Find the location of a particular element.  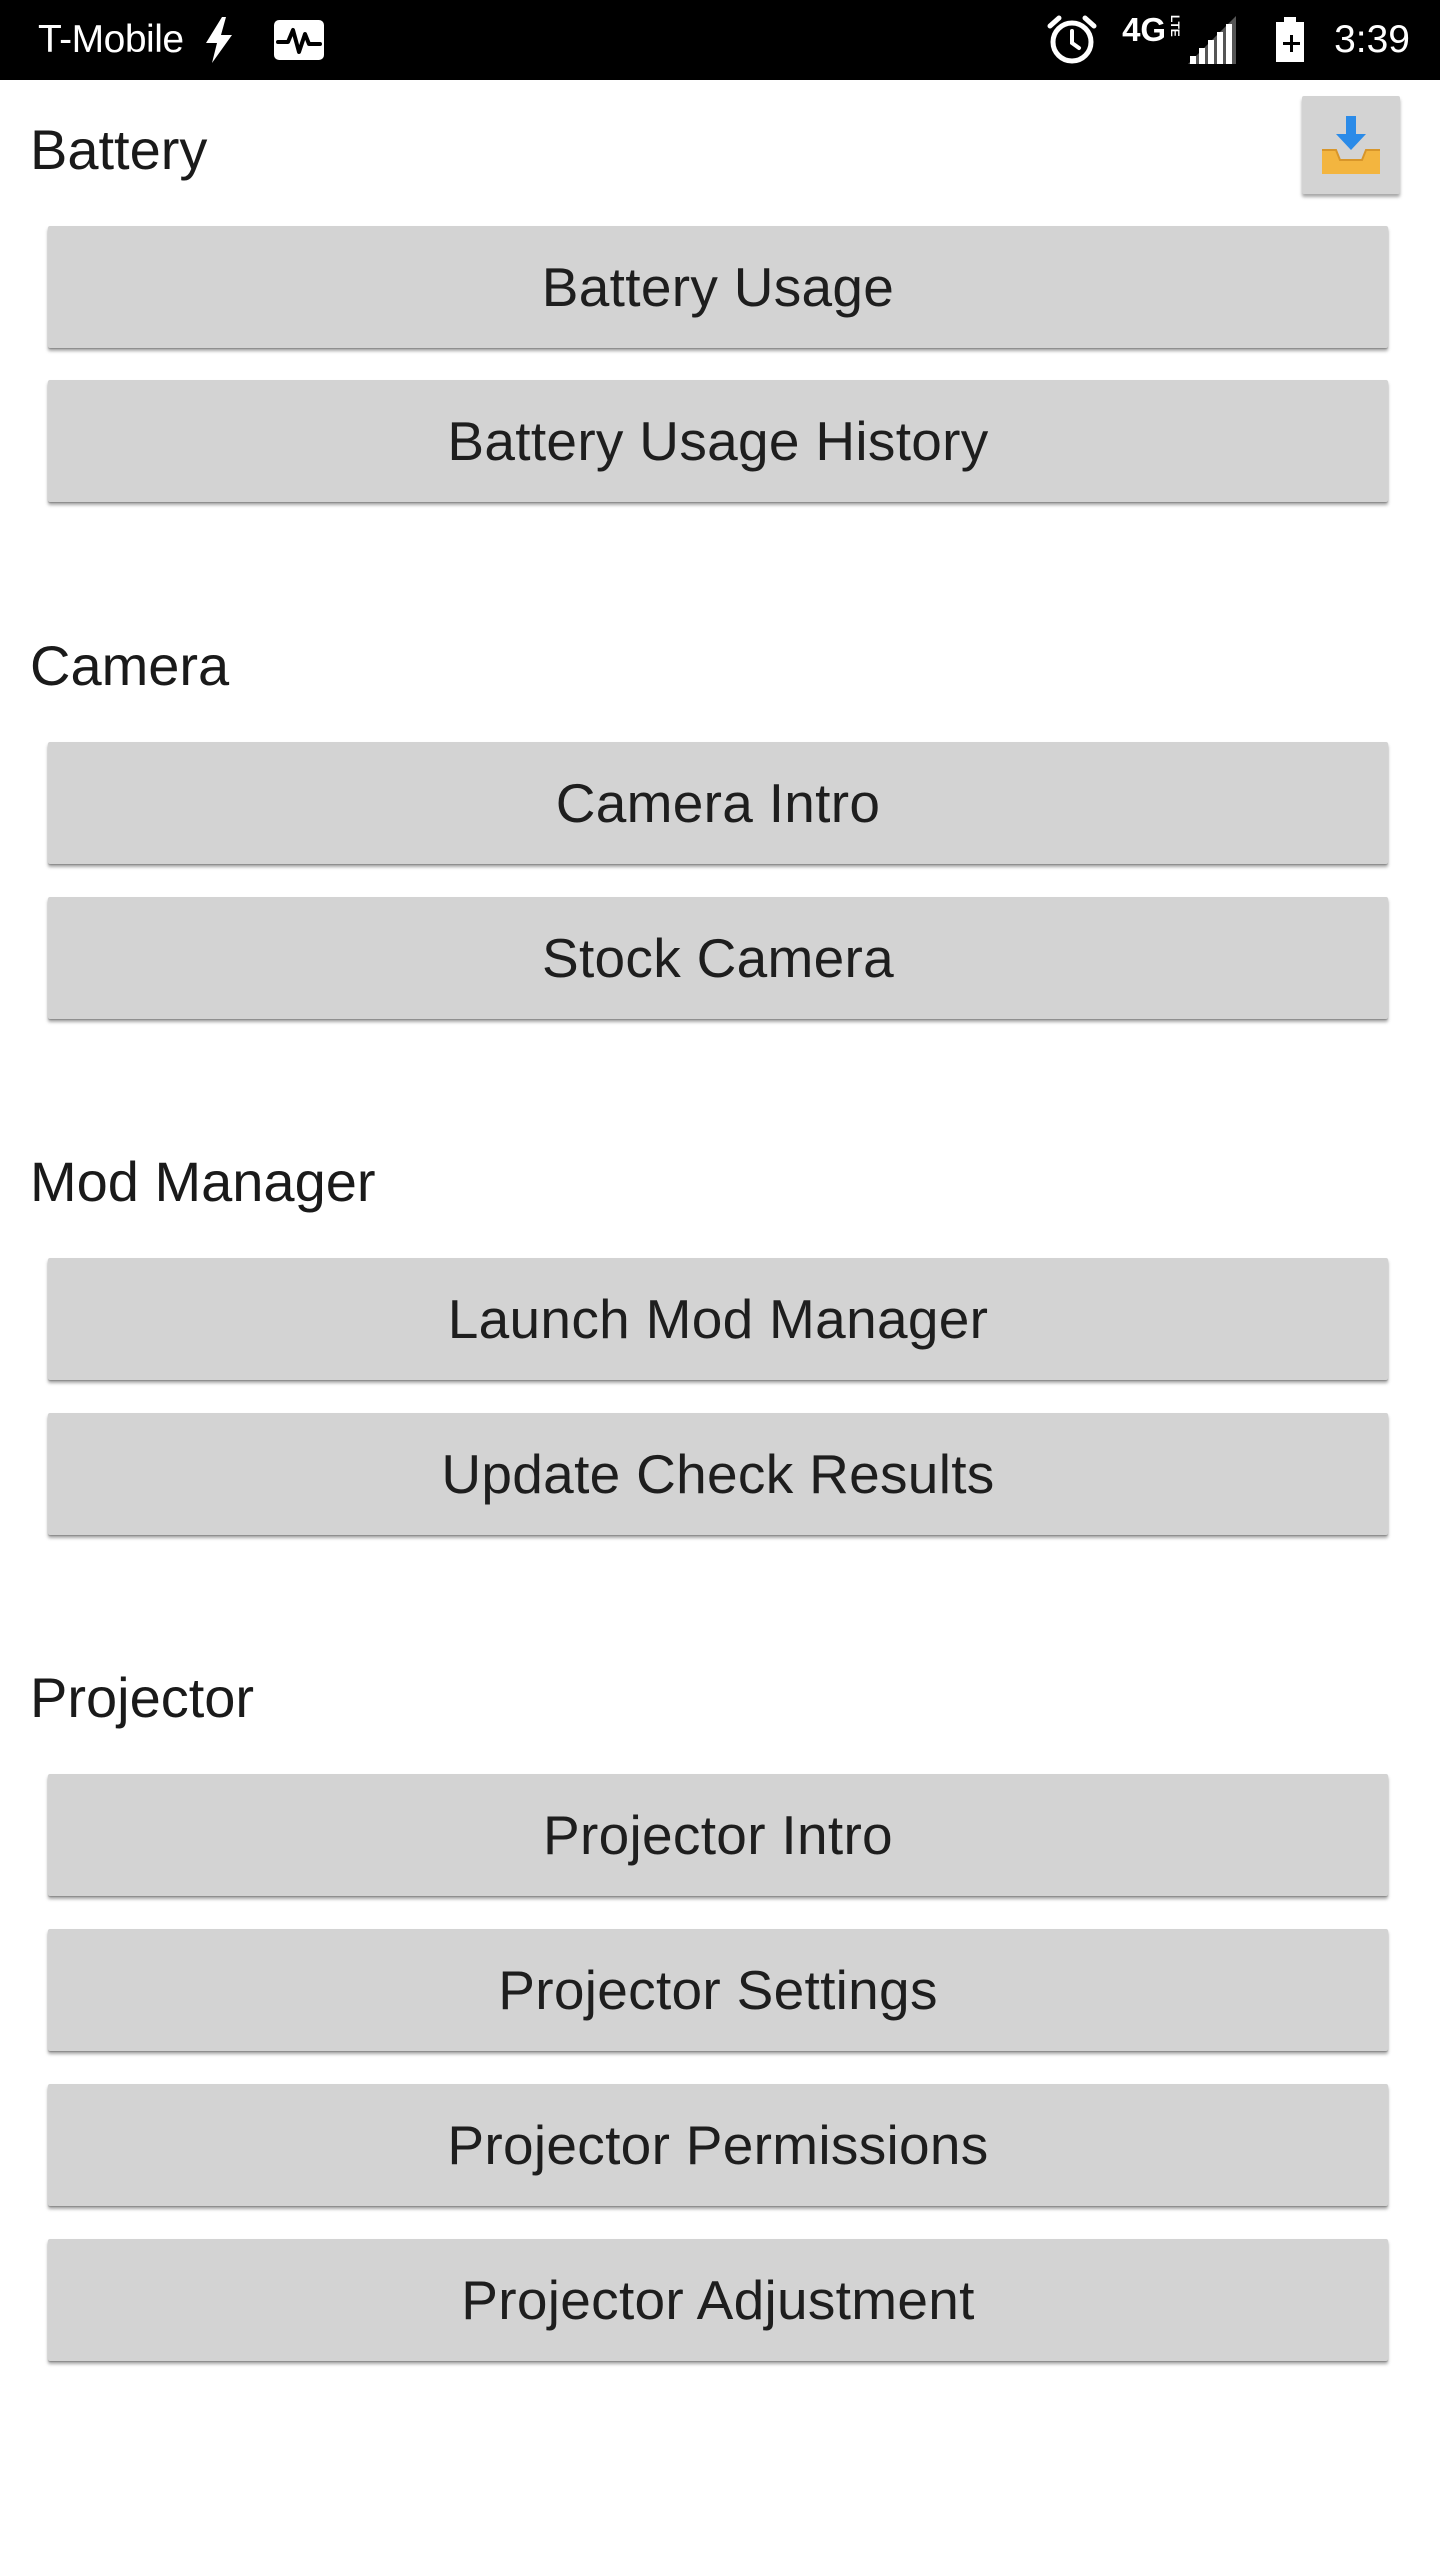

projector-settings-button: Projector Settings is located at coordinates (718, 1990).